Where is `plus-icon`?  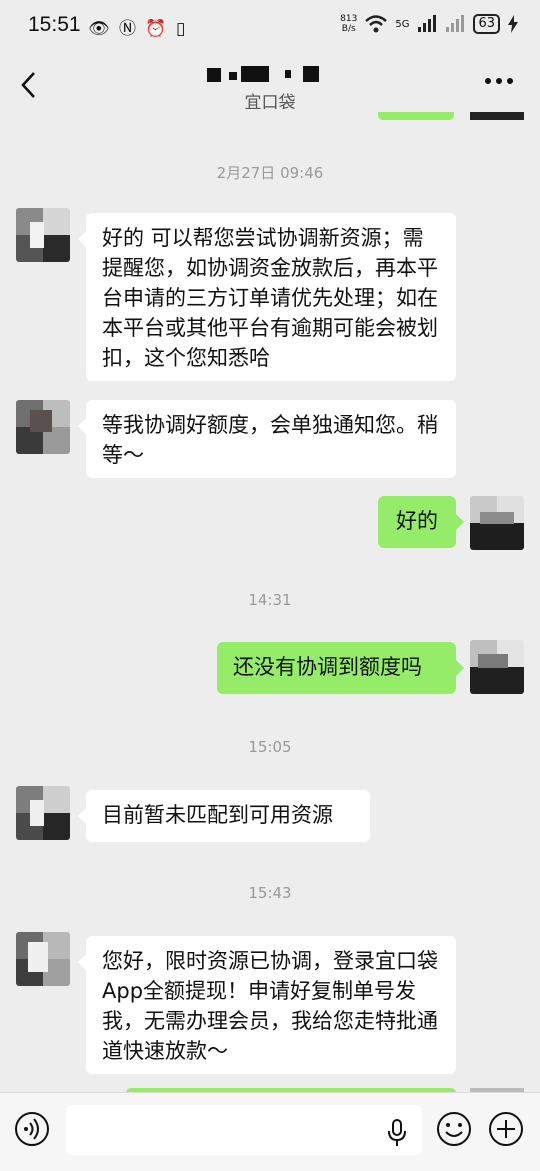
plus-icon is located at coordinates (506, 1129).